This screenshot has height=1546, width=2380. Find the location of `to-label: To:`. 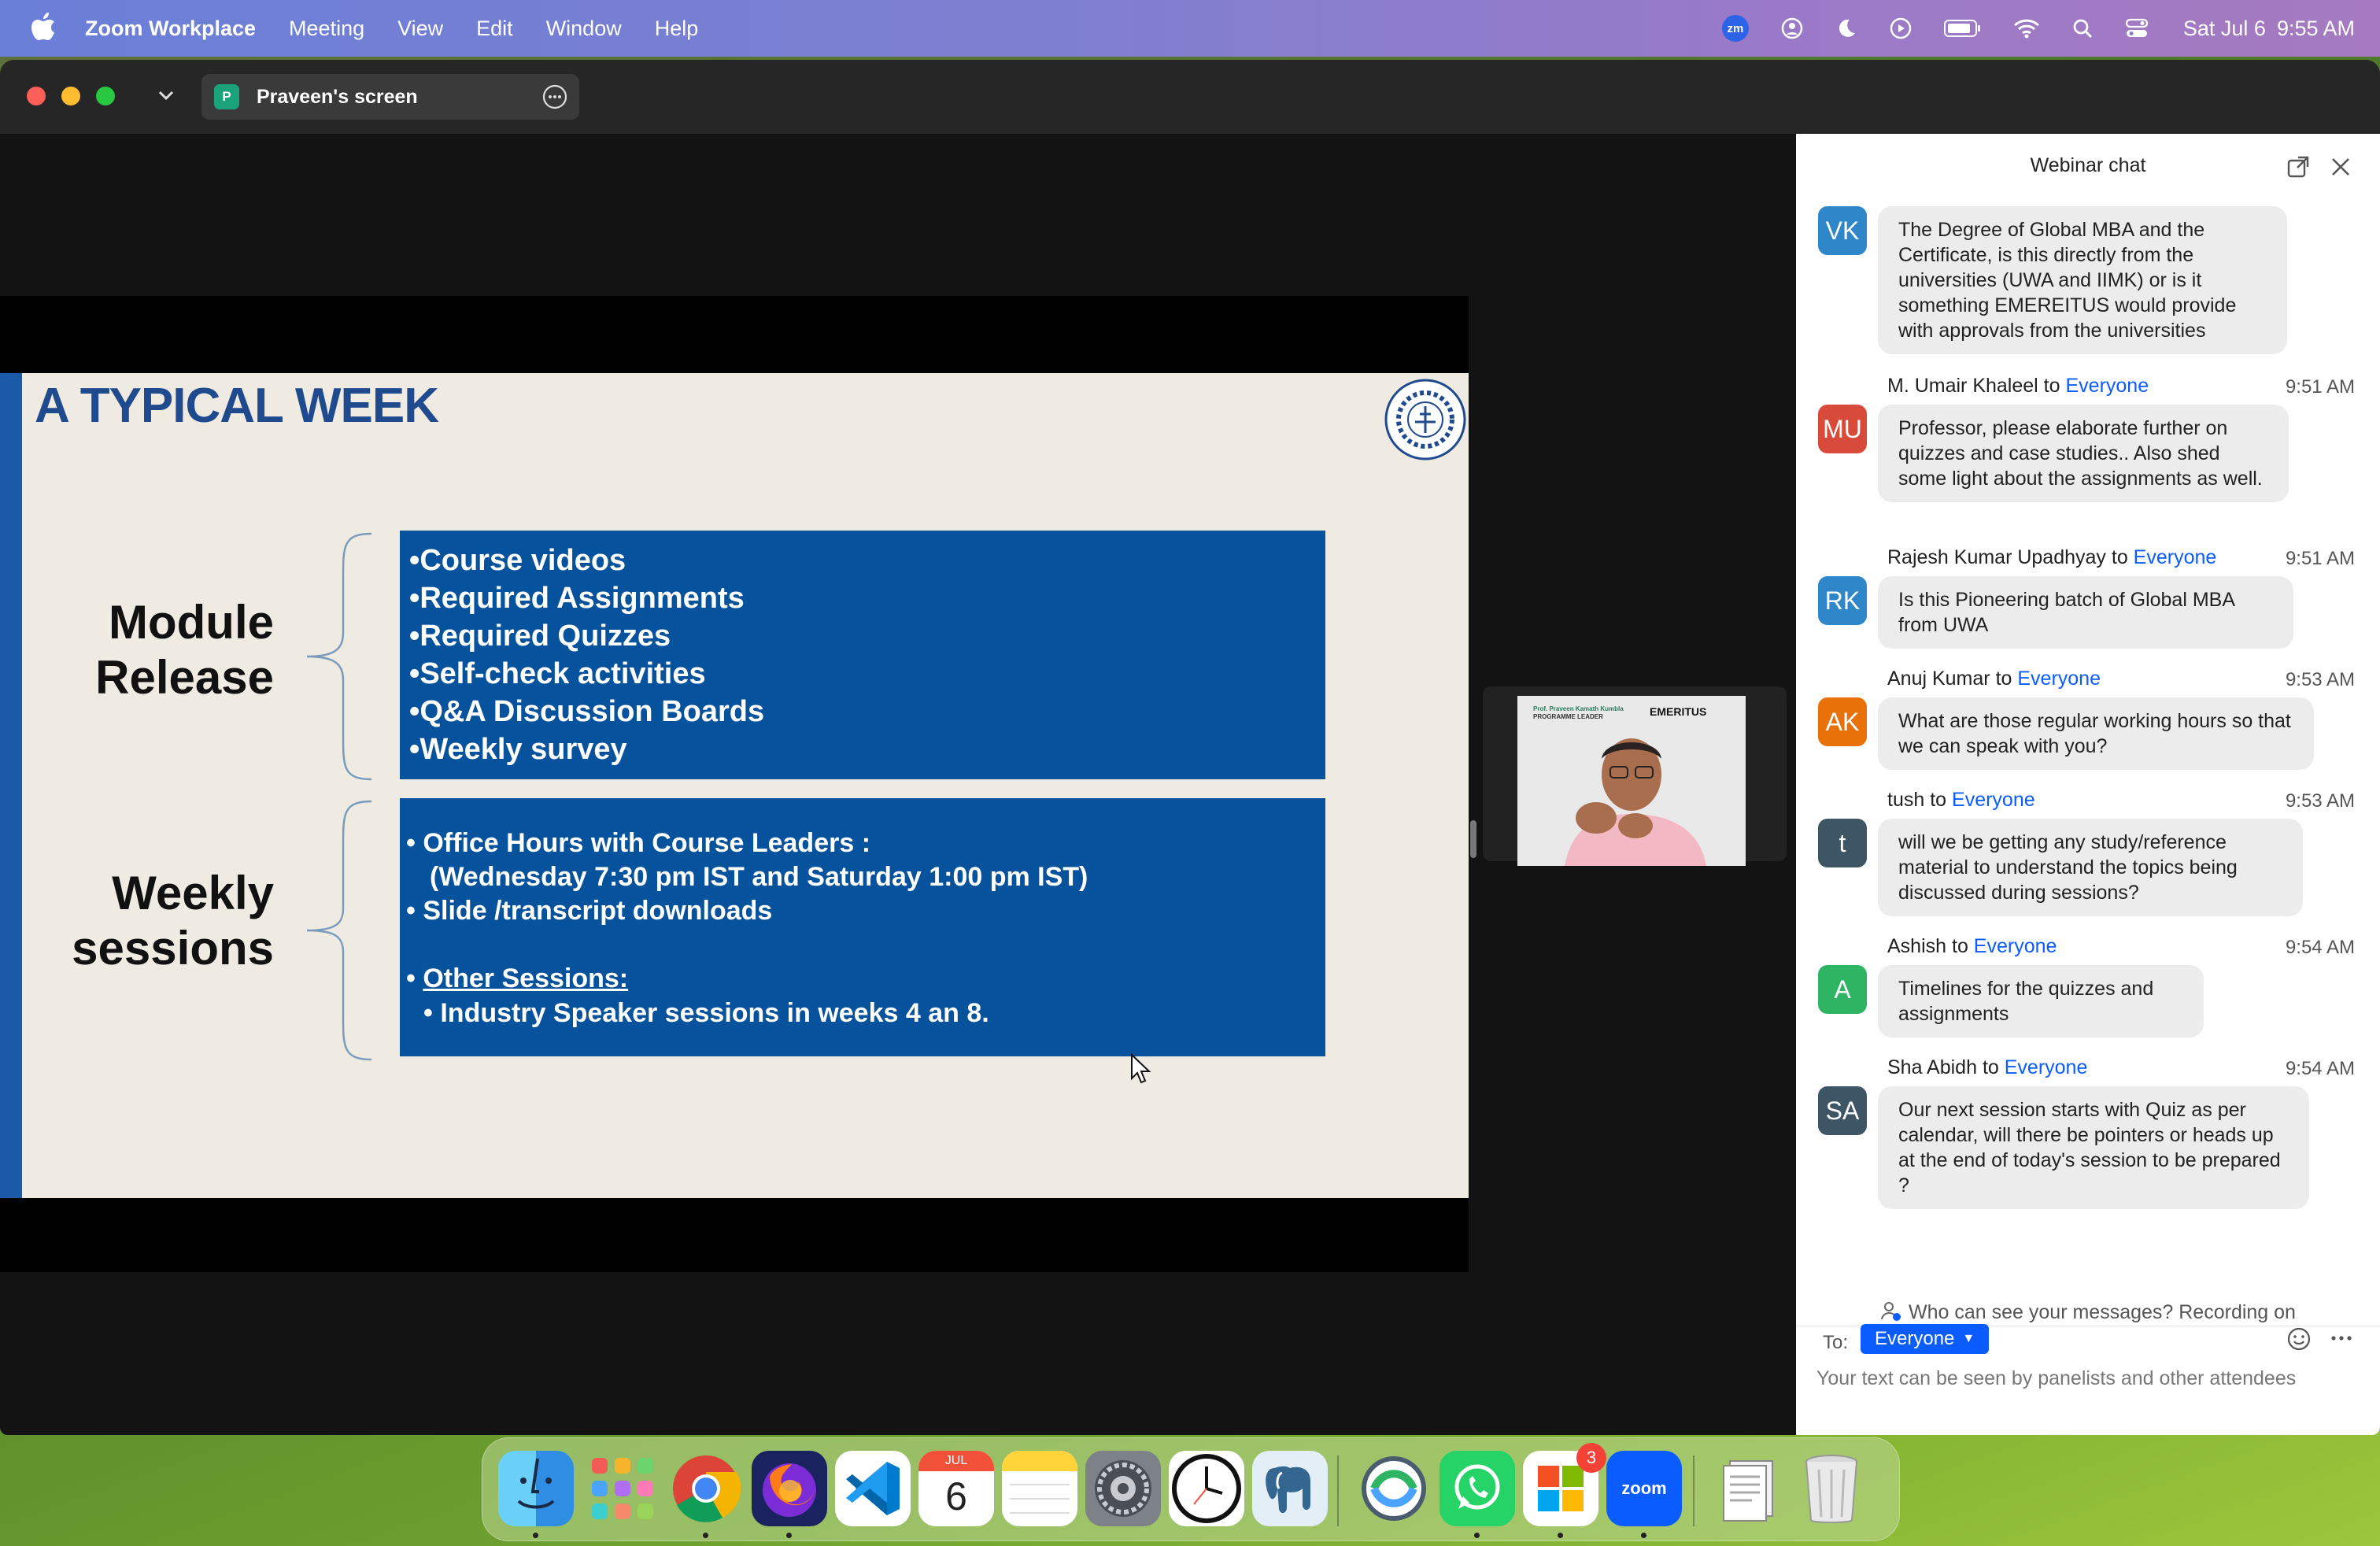

to-label: To: is located at coordinates (1836, 1343).